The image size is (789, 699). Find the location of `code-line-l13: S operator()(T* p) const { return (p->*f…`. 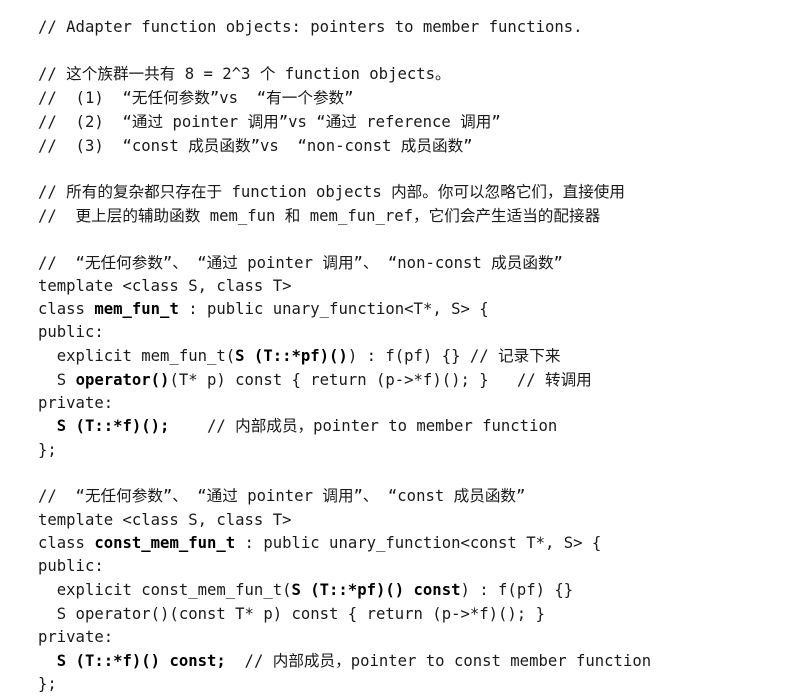

code-line-l13: S operator()(T* p) const { return (p->*f… is located at coordinates (315, 380).